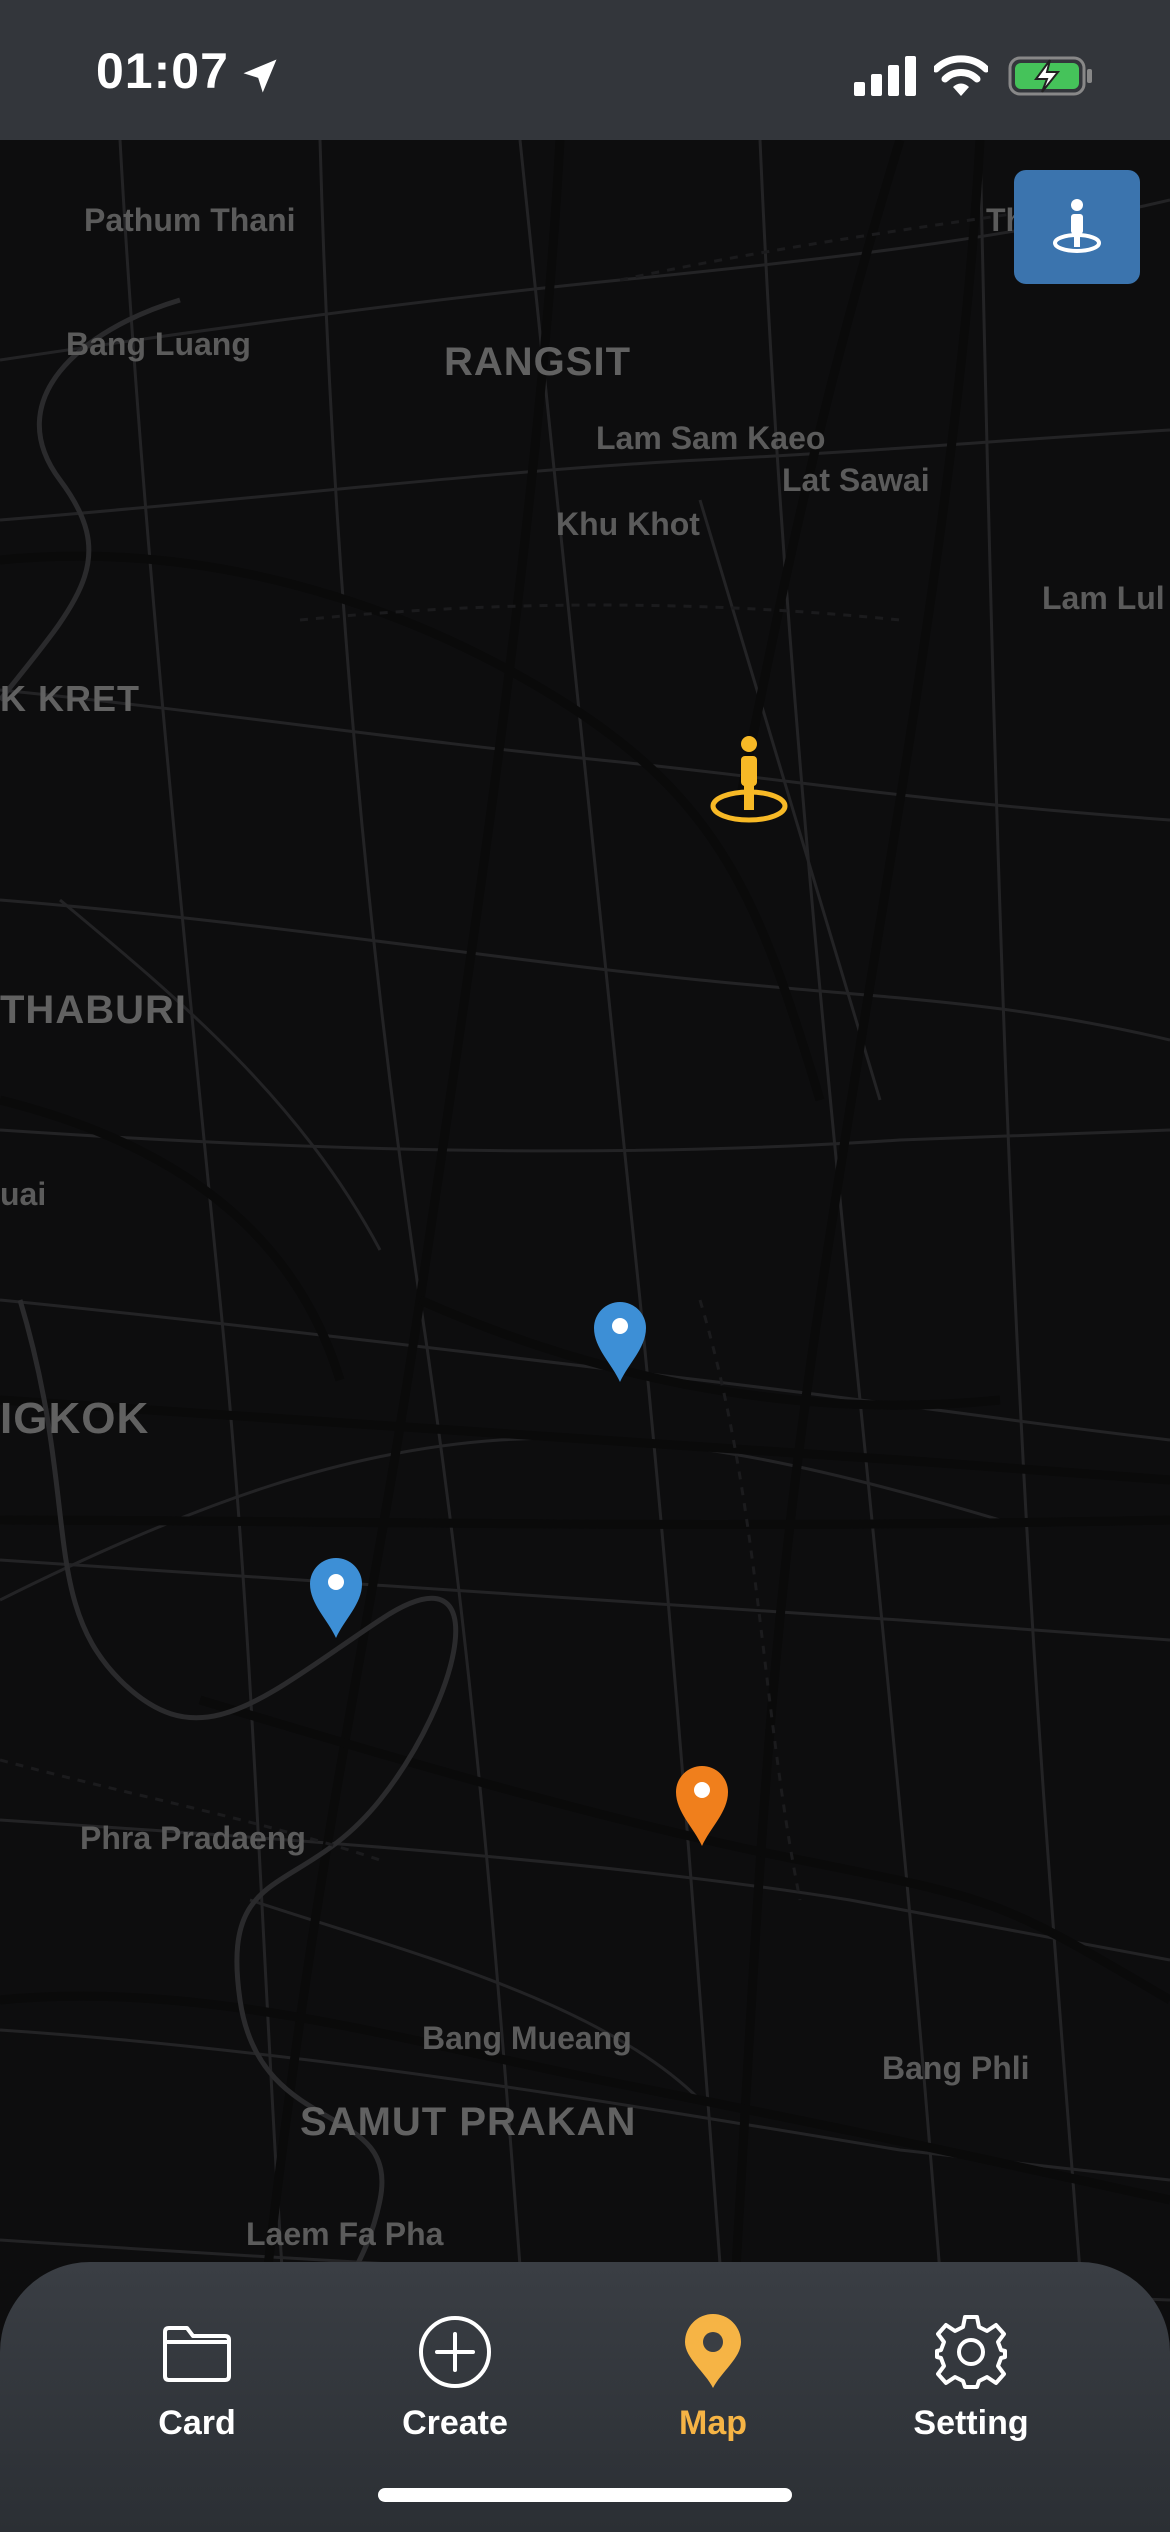 The image size is (1170, 2532). Describe the element at coordinates (585, 70) in the screenshot. I see `status-bar: 01:07` at that location.